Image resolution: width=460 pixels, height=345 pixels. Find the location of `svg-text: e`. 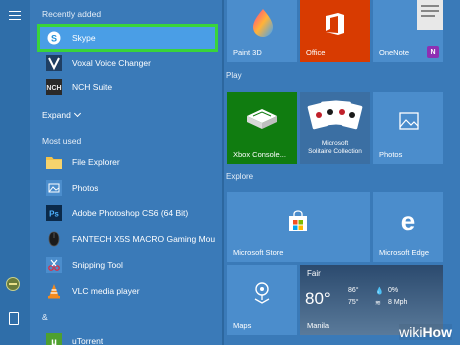

svg-text: e is located at coordinates (408, 221).